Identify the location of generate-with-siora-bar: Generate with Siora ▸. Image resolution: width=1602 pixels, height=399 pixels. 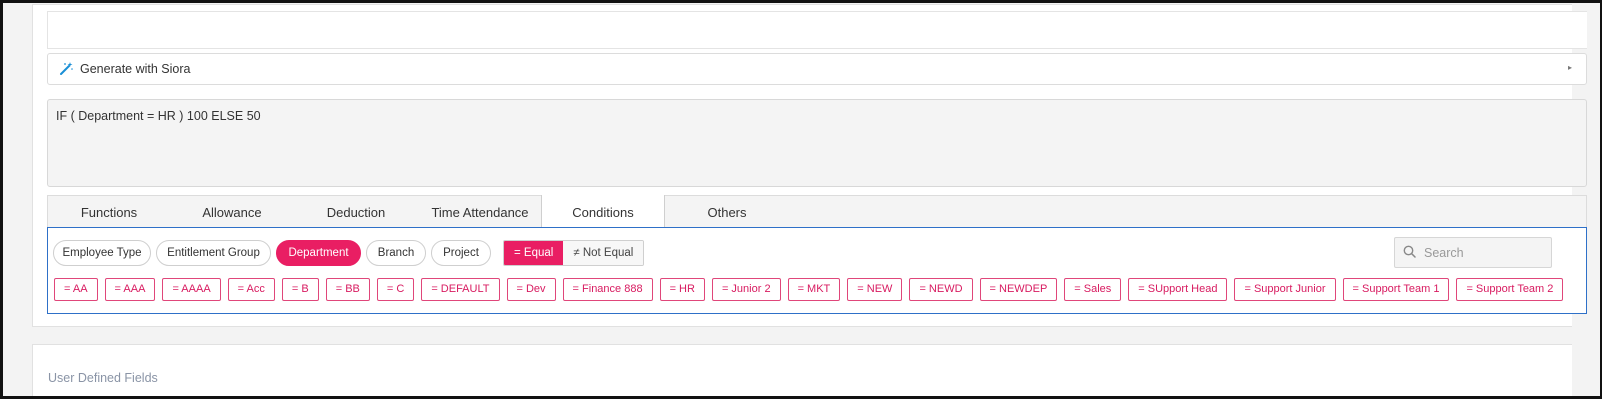
(817, 69).